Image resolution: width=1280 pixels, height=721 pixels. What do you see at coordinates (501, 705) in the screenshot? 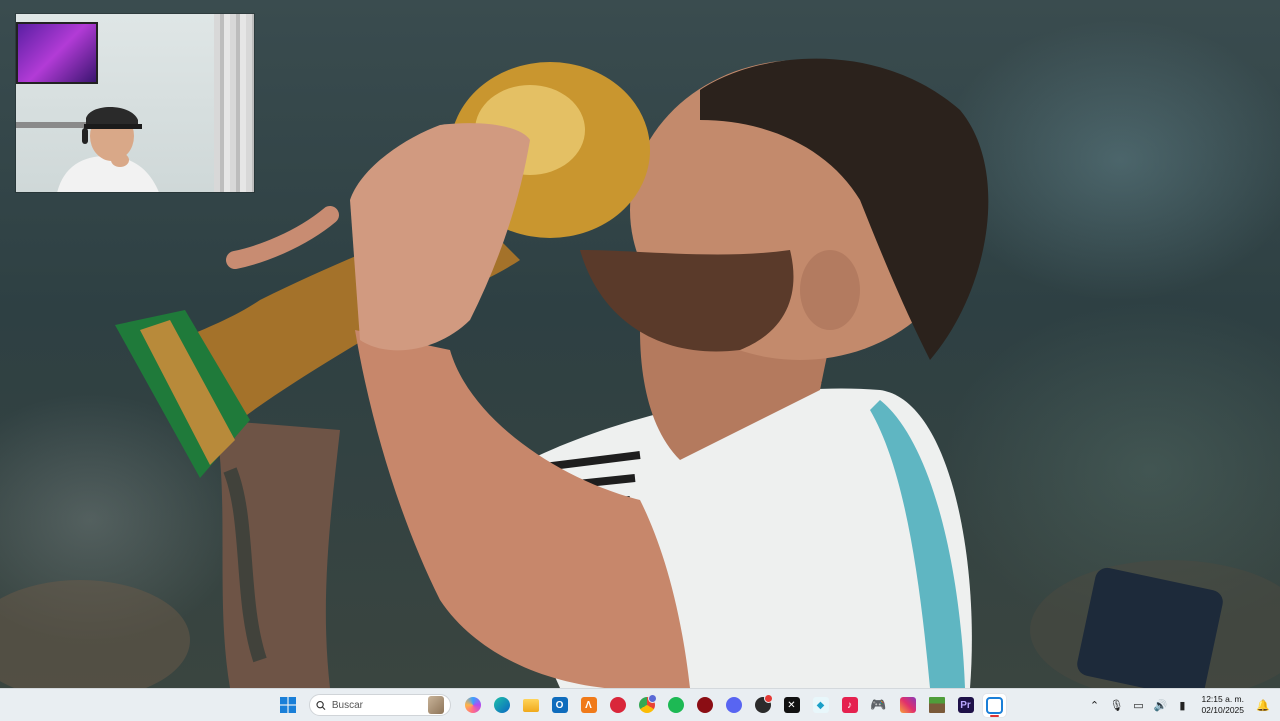
I see `edge-icon` at bounding box center [501, 705].